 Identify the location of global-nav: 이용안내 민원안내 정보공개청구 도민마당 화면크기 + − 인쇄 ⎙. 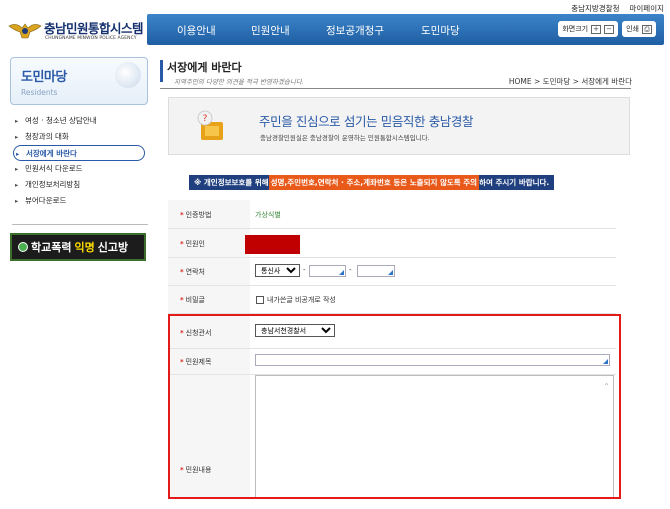
(405, 29).